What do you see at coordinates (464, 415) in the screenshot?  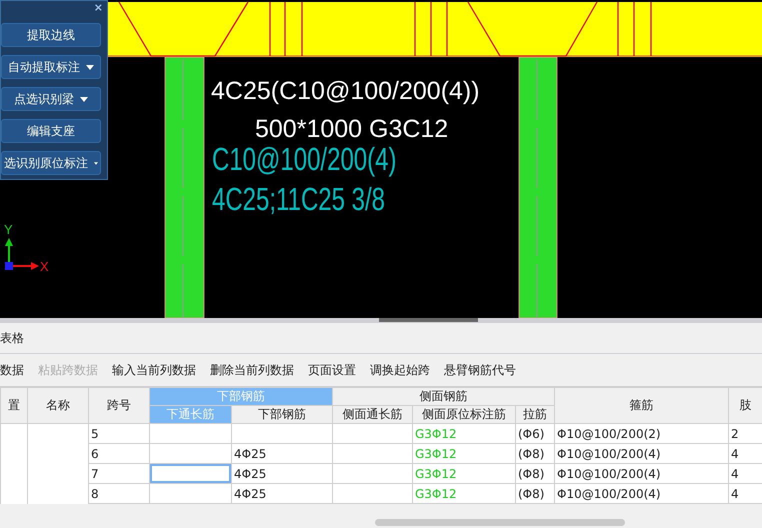 I see `column-header: 侧面原位标注筋` at bounding box center [464, 415].